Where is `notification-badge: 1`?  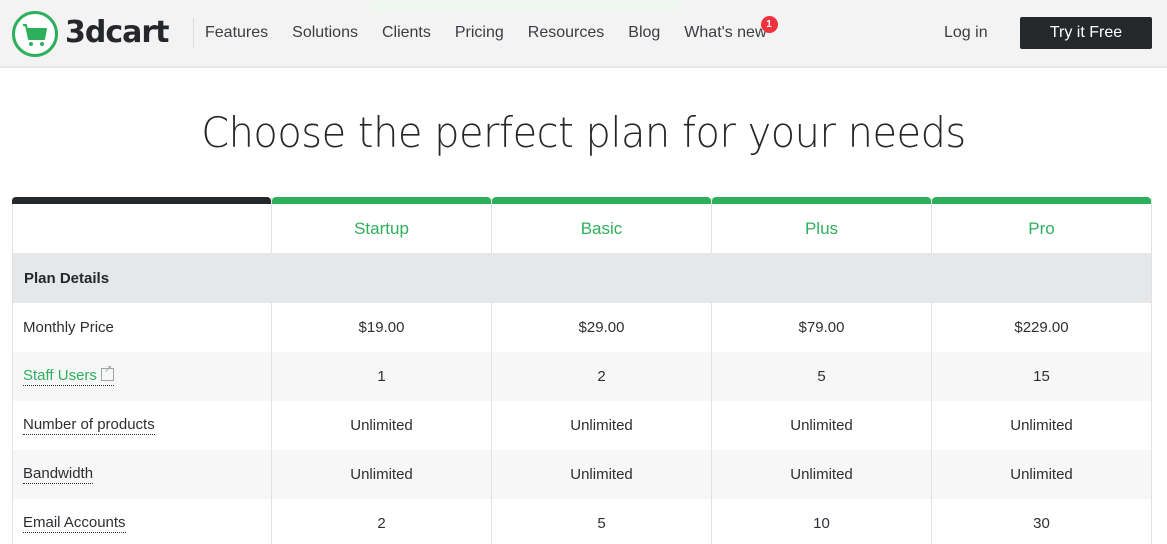 notification-badge: 1 is located at coordinates (769, 24).